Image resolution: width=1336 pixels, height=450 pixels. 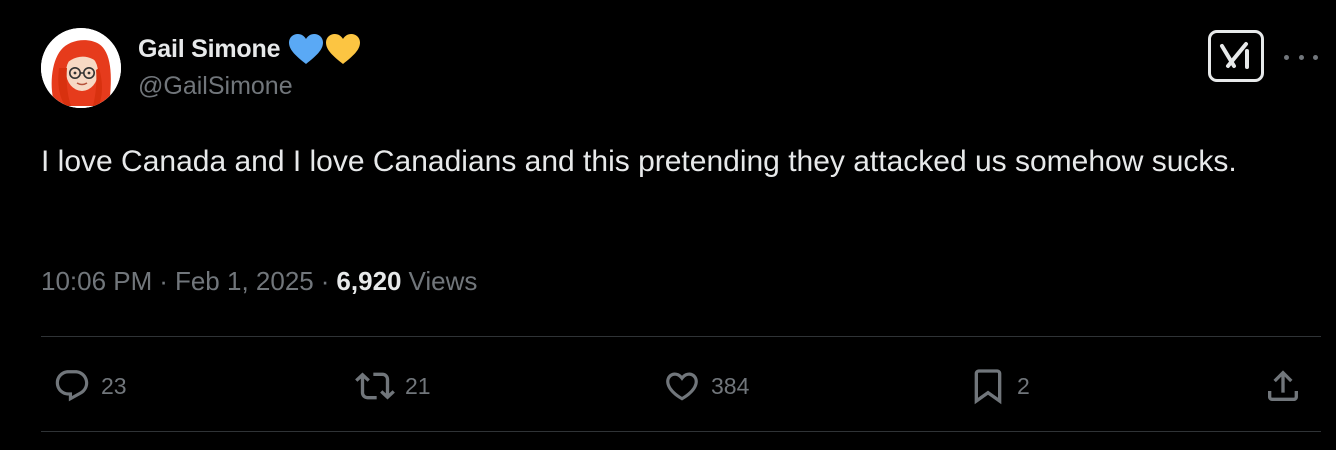 I want to click on tweet-date: Feb 1, 2025, so click(x=244, y=281).